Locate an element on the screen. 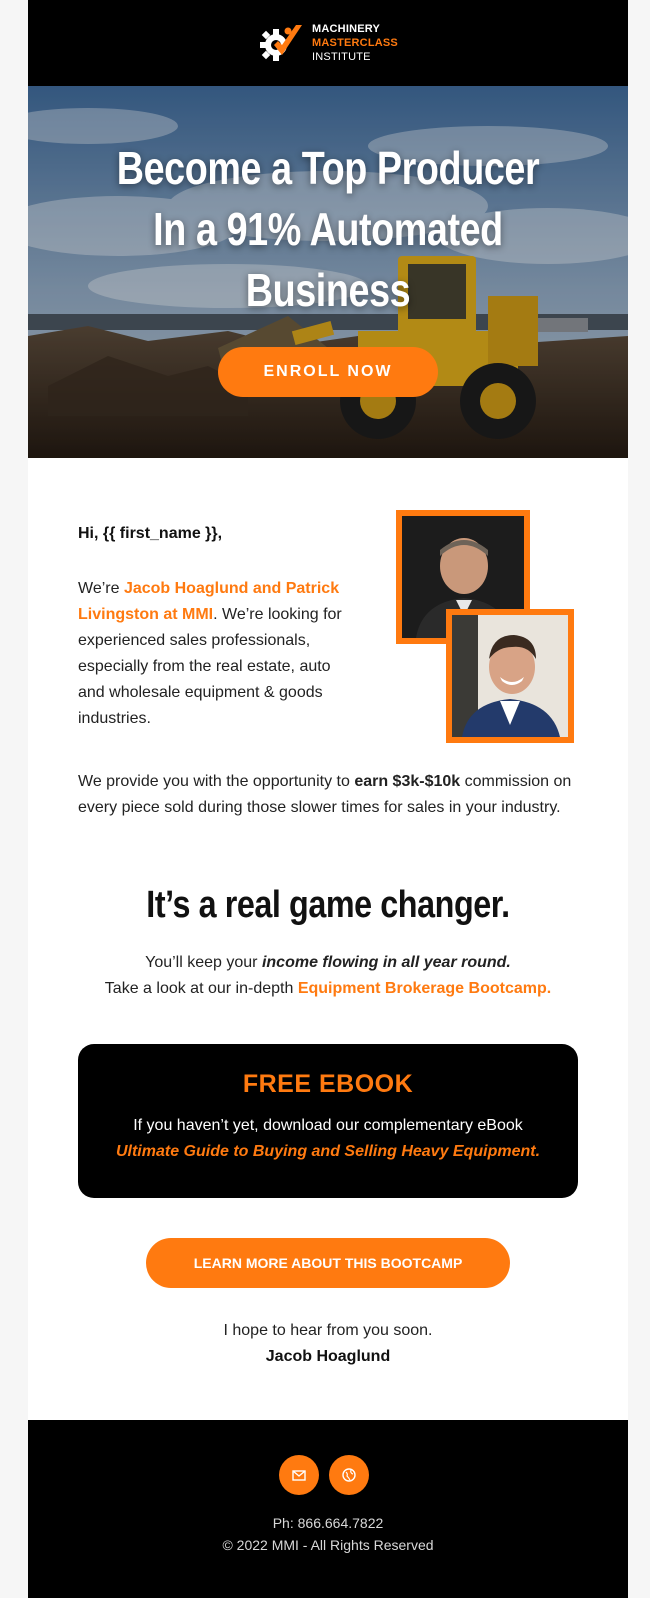 The width and height of the screenshot is (650, 1598). globe-icon is located at coordinates (349, 1475).